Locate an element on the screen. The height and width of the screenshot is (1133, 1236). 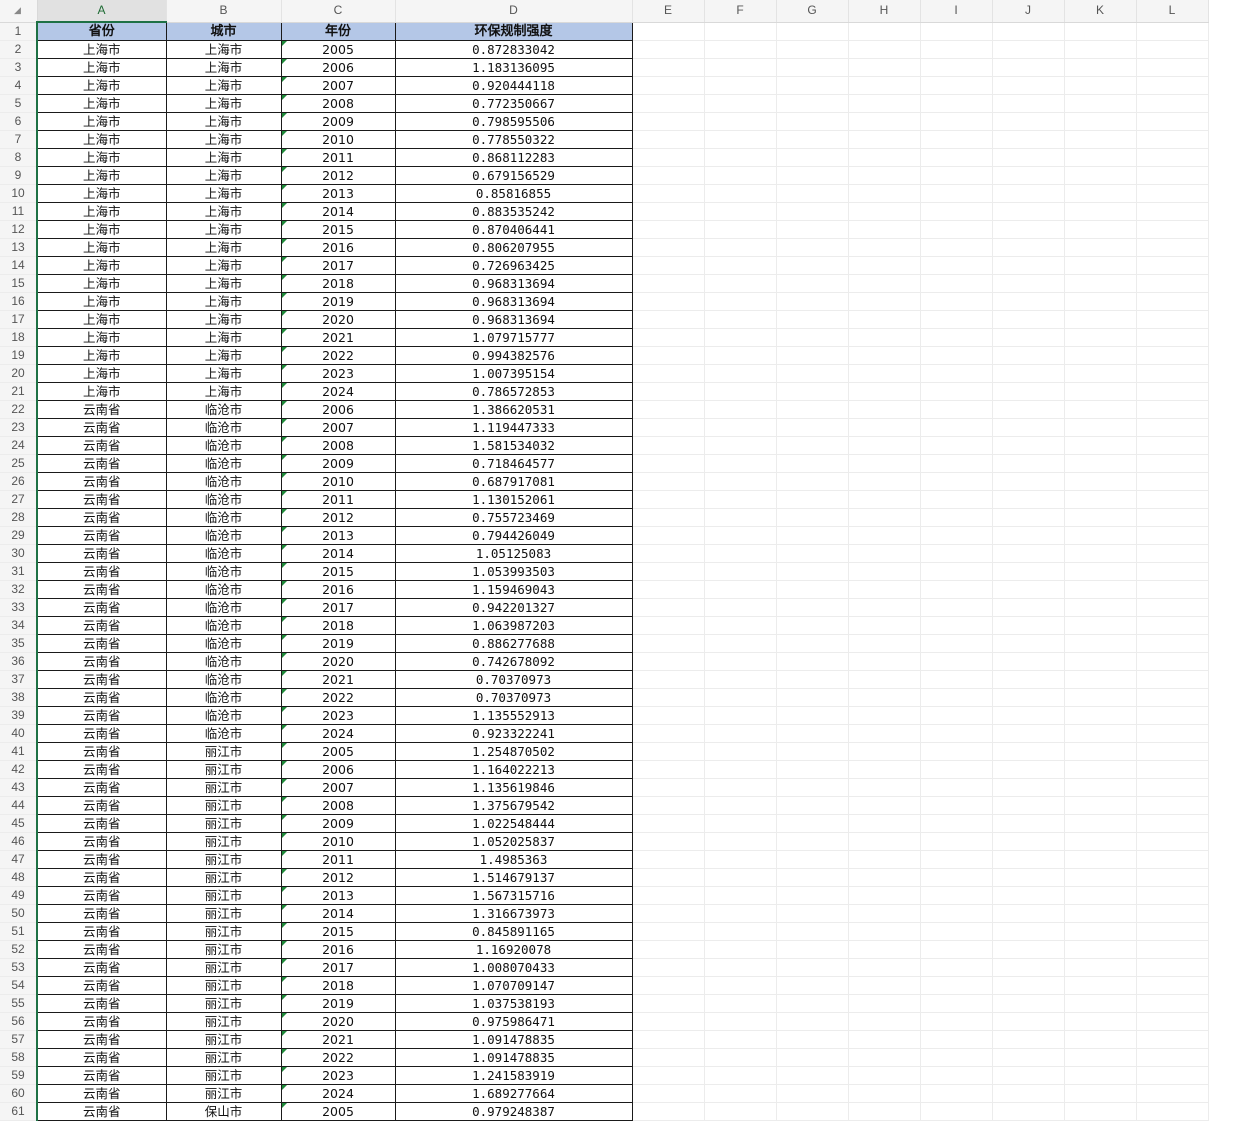
row-header: 13 is located at coordinates (19, 247).